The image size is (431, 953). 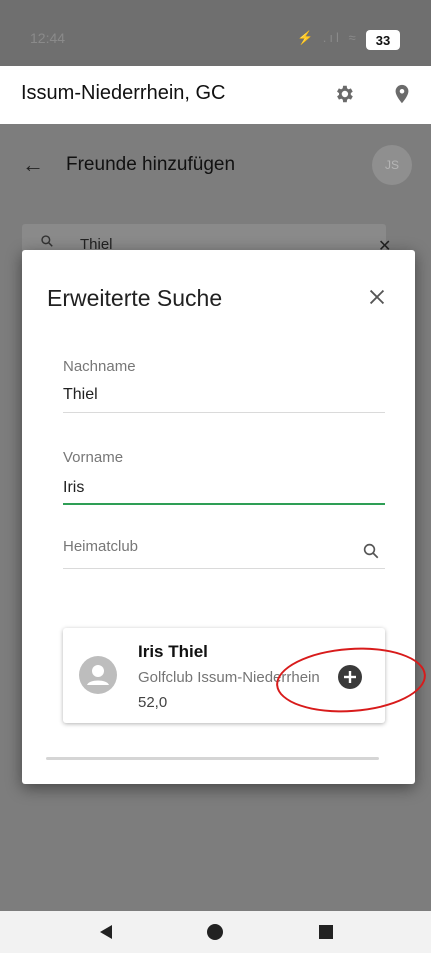 I want to click on page-title: Freunde hinzufügen, so click(x=151, y=164).